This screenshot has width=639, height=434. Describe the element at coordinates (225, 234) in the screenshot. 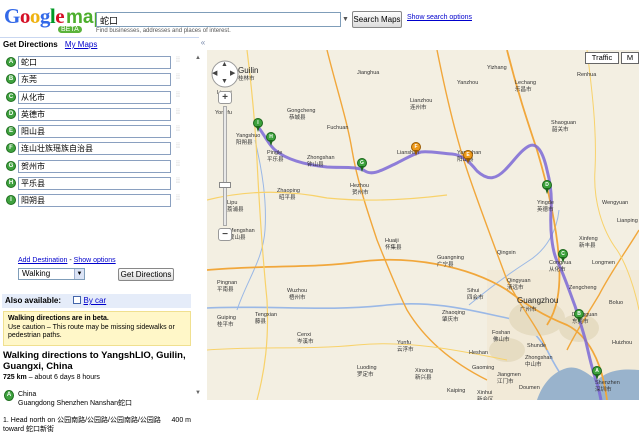

I see `zoom-out-button: −` at that location.